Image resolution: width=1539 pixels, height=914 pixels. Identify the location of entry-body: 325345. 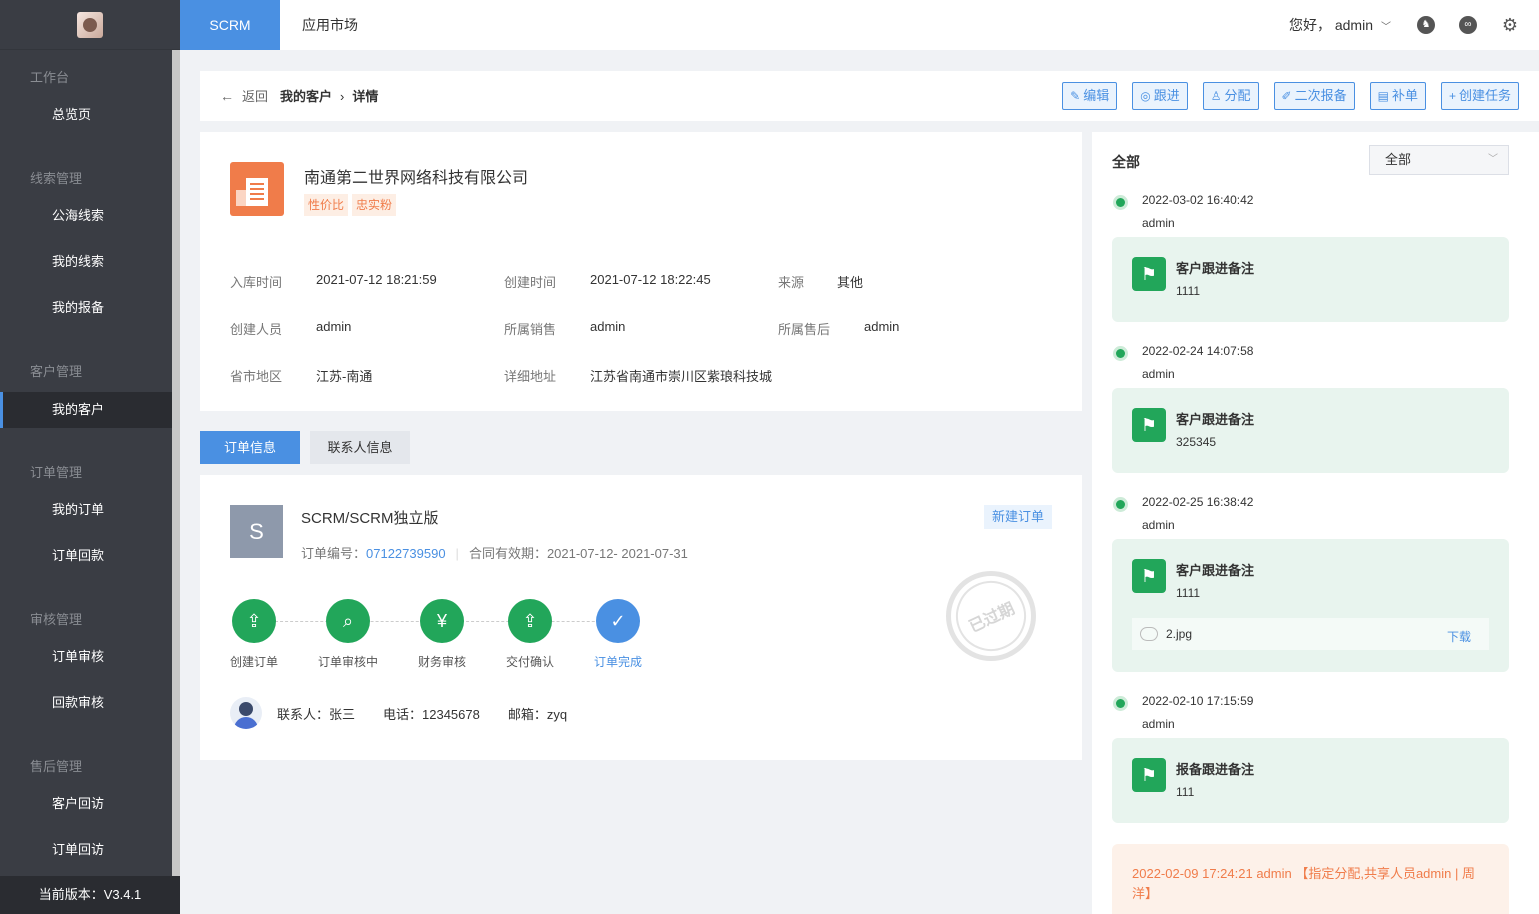
(1196, 442).